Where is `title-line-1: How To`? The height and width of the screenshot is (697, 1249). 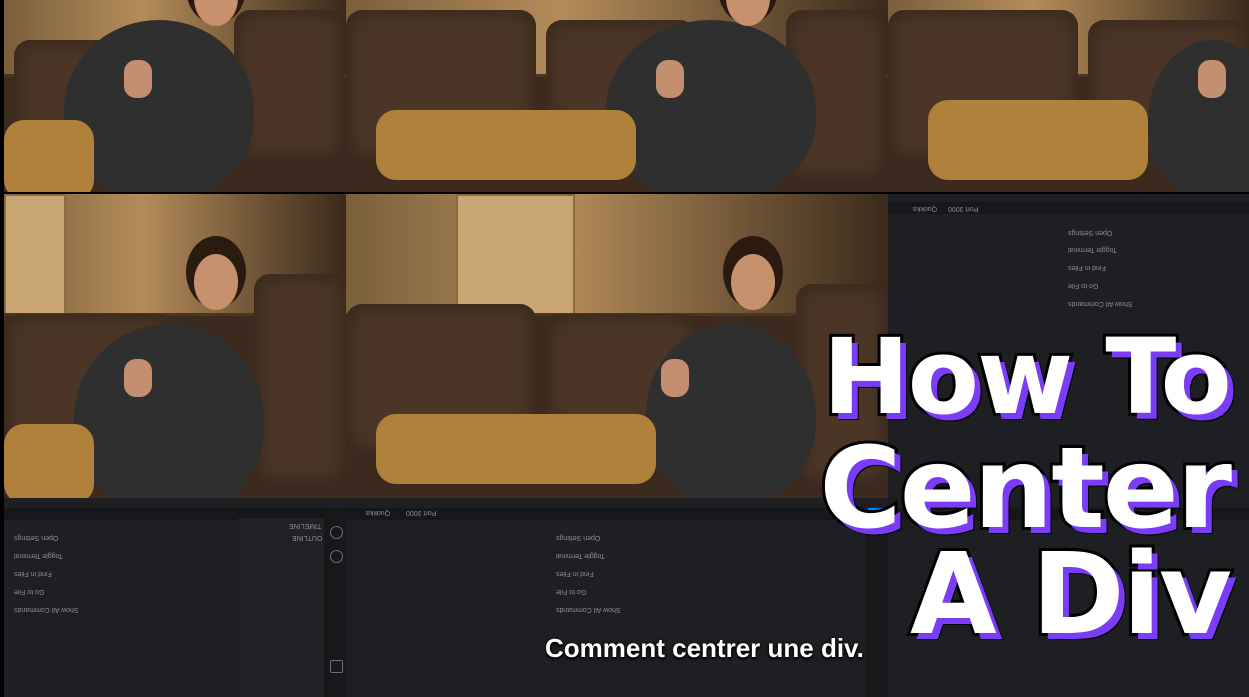 title-line-1: How To is located at coordinates (1027, 377).